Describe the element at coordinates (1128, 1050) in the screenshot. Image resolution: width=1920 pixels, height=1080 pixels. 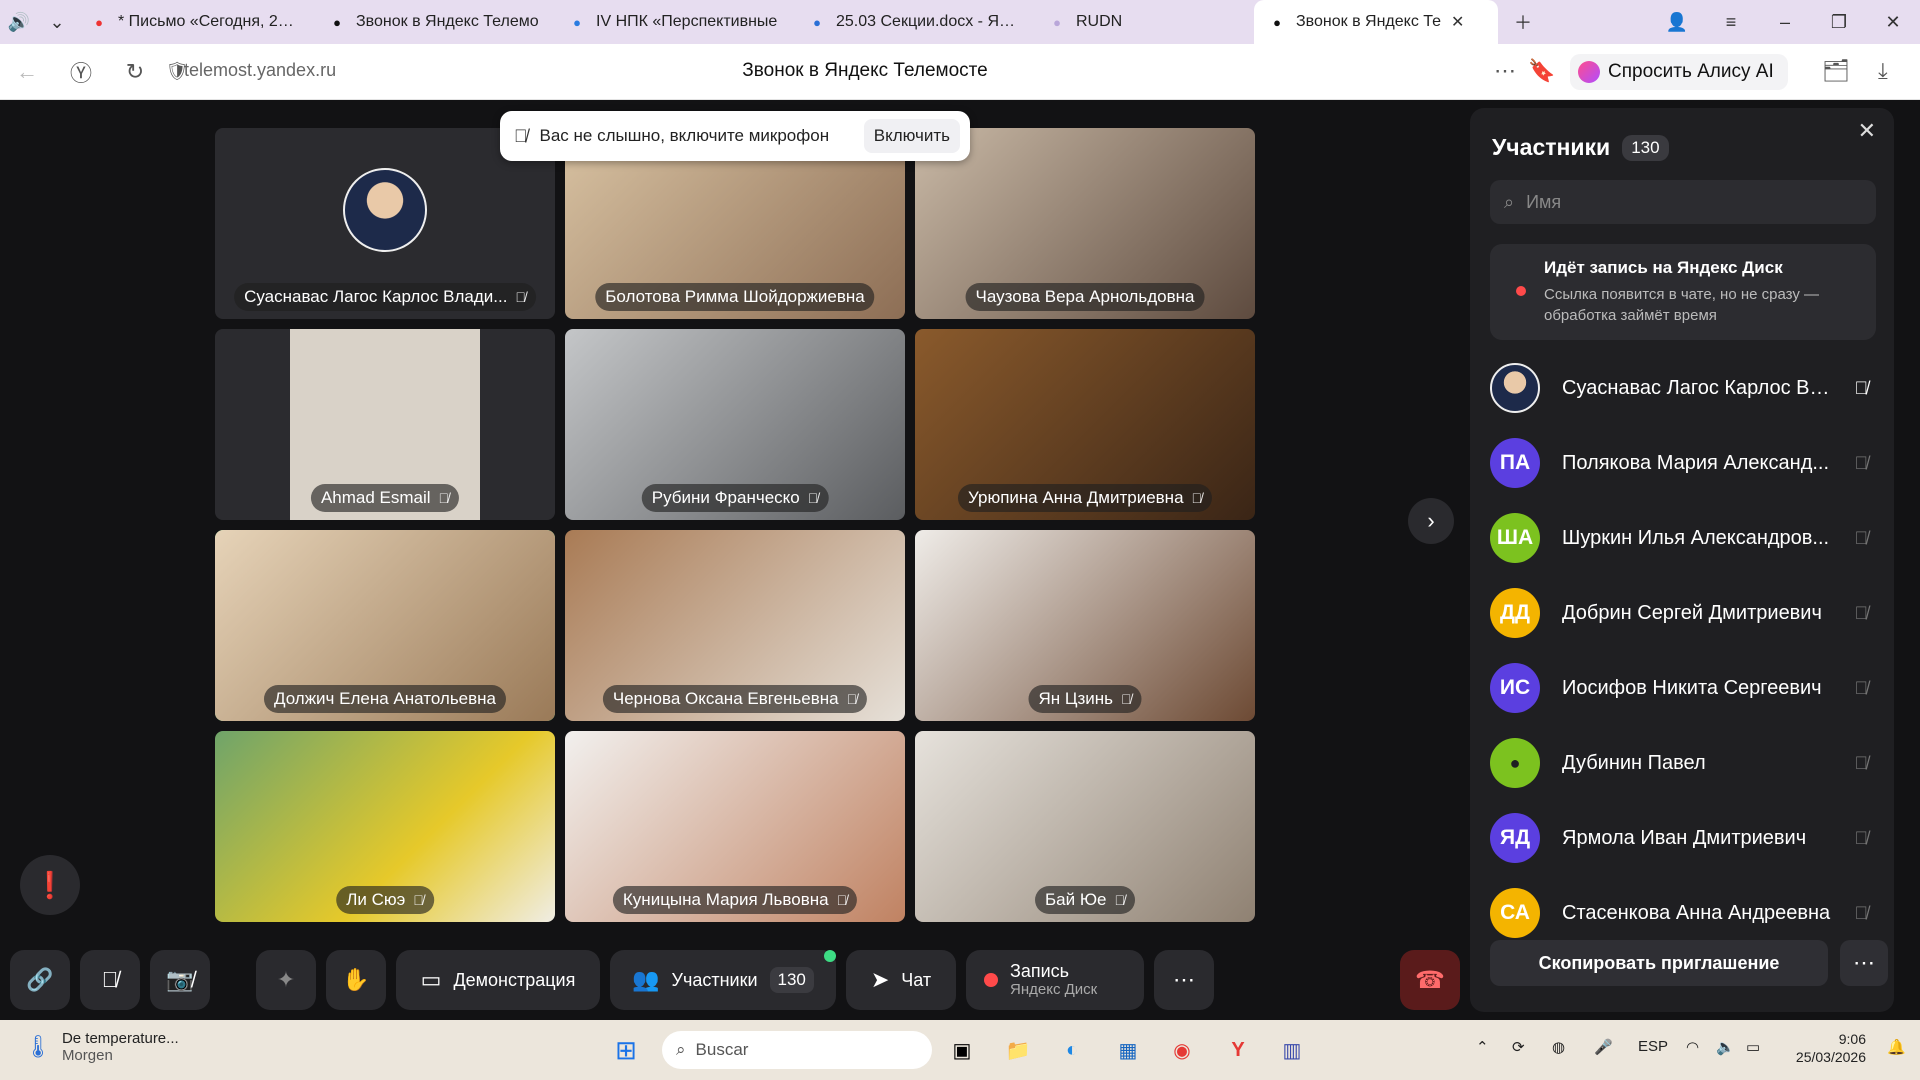
I see `store-icon: ▦` at that location.